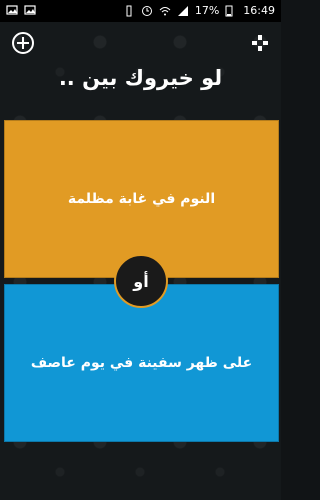 The image size is (320, 500). I want to click on or-label: أو, so click(141, 281).